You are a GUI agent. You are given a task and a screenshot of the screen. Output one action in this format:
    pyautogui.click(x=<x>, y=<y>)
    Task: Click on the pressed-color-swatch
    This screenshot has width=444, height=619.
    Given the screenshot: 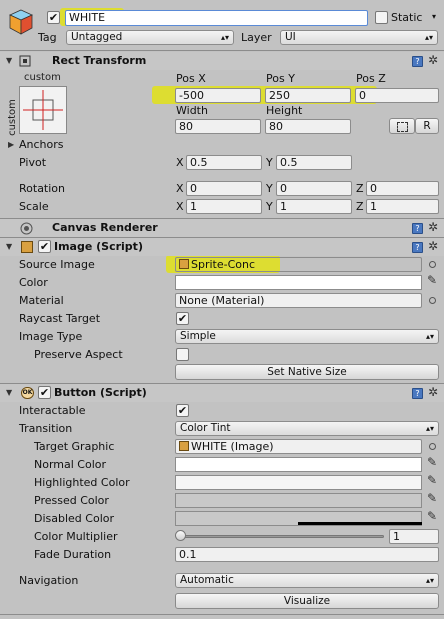 What is the action you would take?
    pyautogui.click(x=298, y=500)
    